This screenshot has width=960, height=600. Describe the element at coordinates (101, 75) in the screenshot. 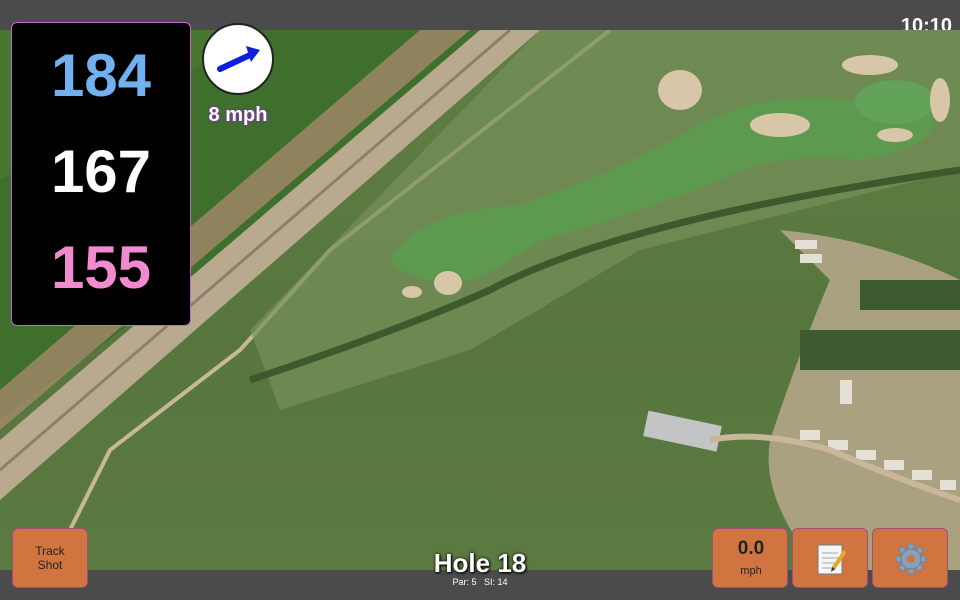

I see `distance-back: 184` at that location.